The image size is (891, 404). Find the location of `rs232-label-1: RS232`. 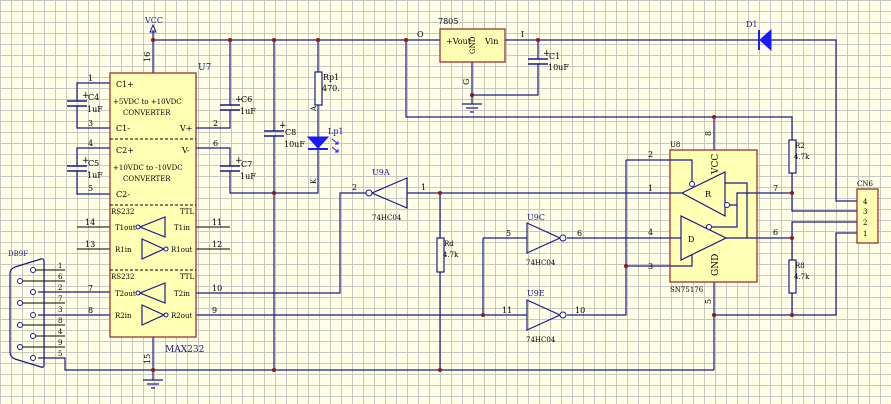

rs232-label-1: RS232 is located at coordinates (122, 212).